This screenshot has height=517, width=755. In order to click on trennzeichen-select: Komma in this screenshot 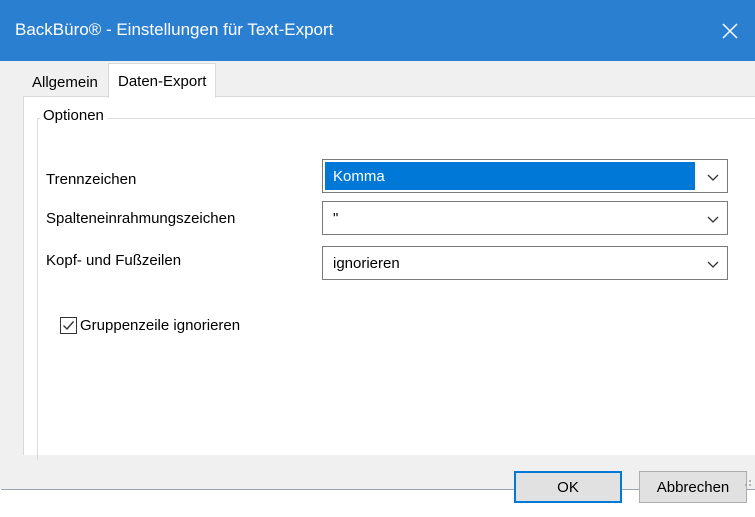, I will do `click(525, 176)`.